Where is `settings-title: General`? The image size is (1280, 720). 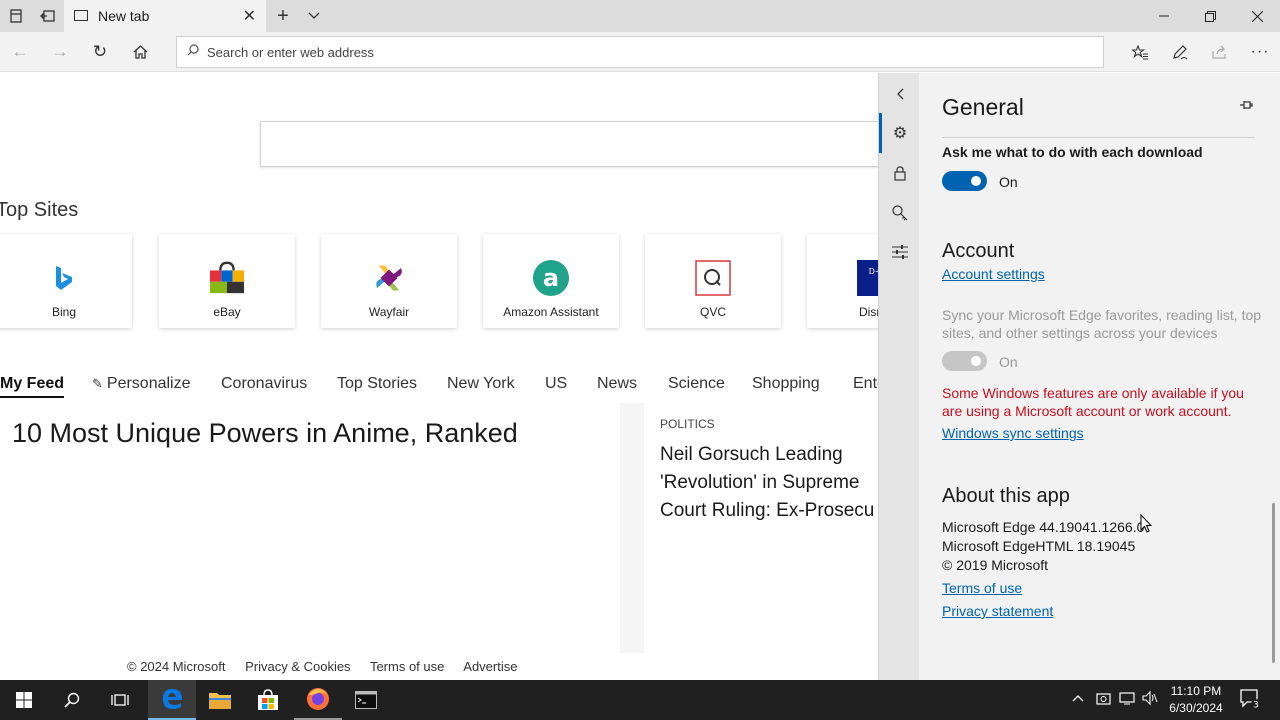
settings-title: General is located at coordinates (983, 107).